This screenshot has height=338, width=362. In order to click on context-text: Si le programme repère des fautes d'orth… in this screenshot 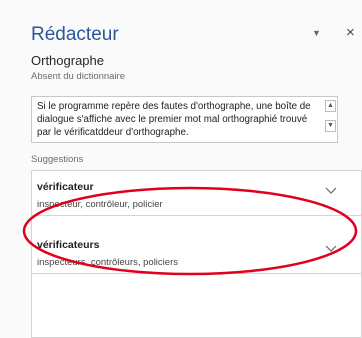, I will do `click(174, 119)`.